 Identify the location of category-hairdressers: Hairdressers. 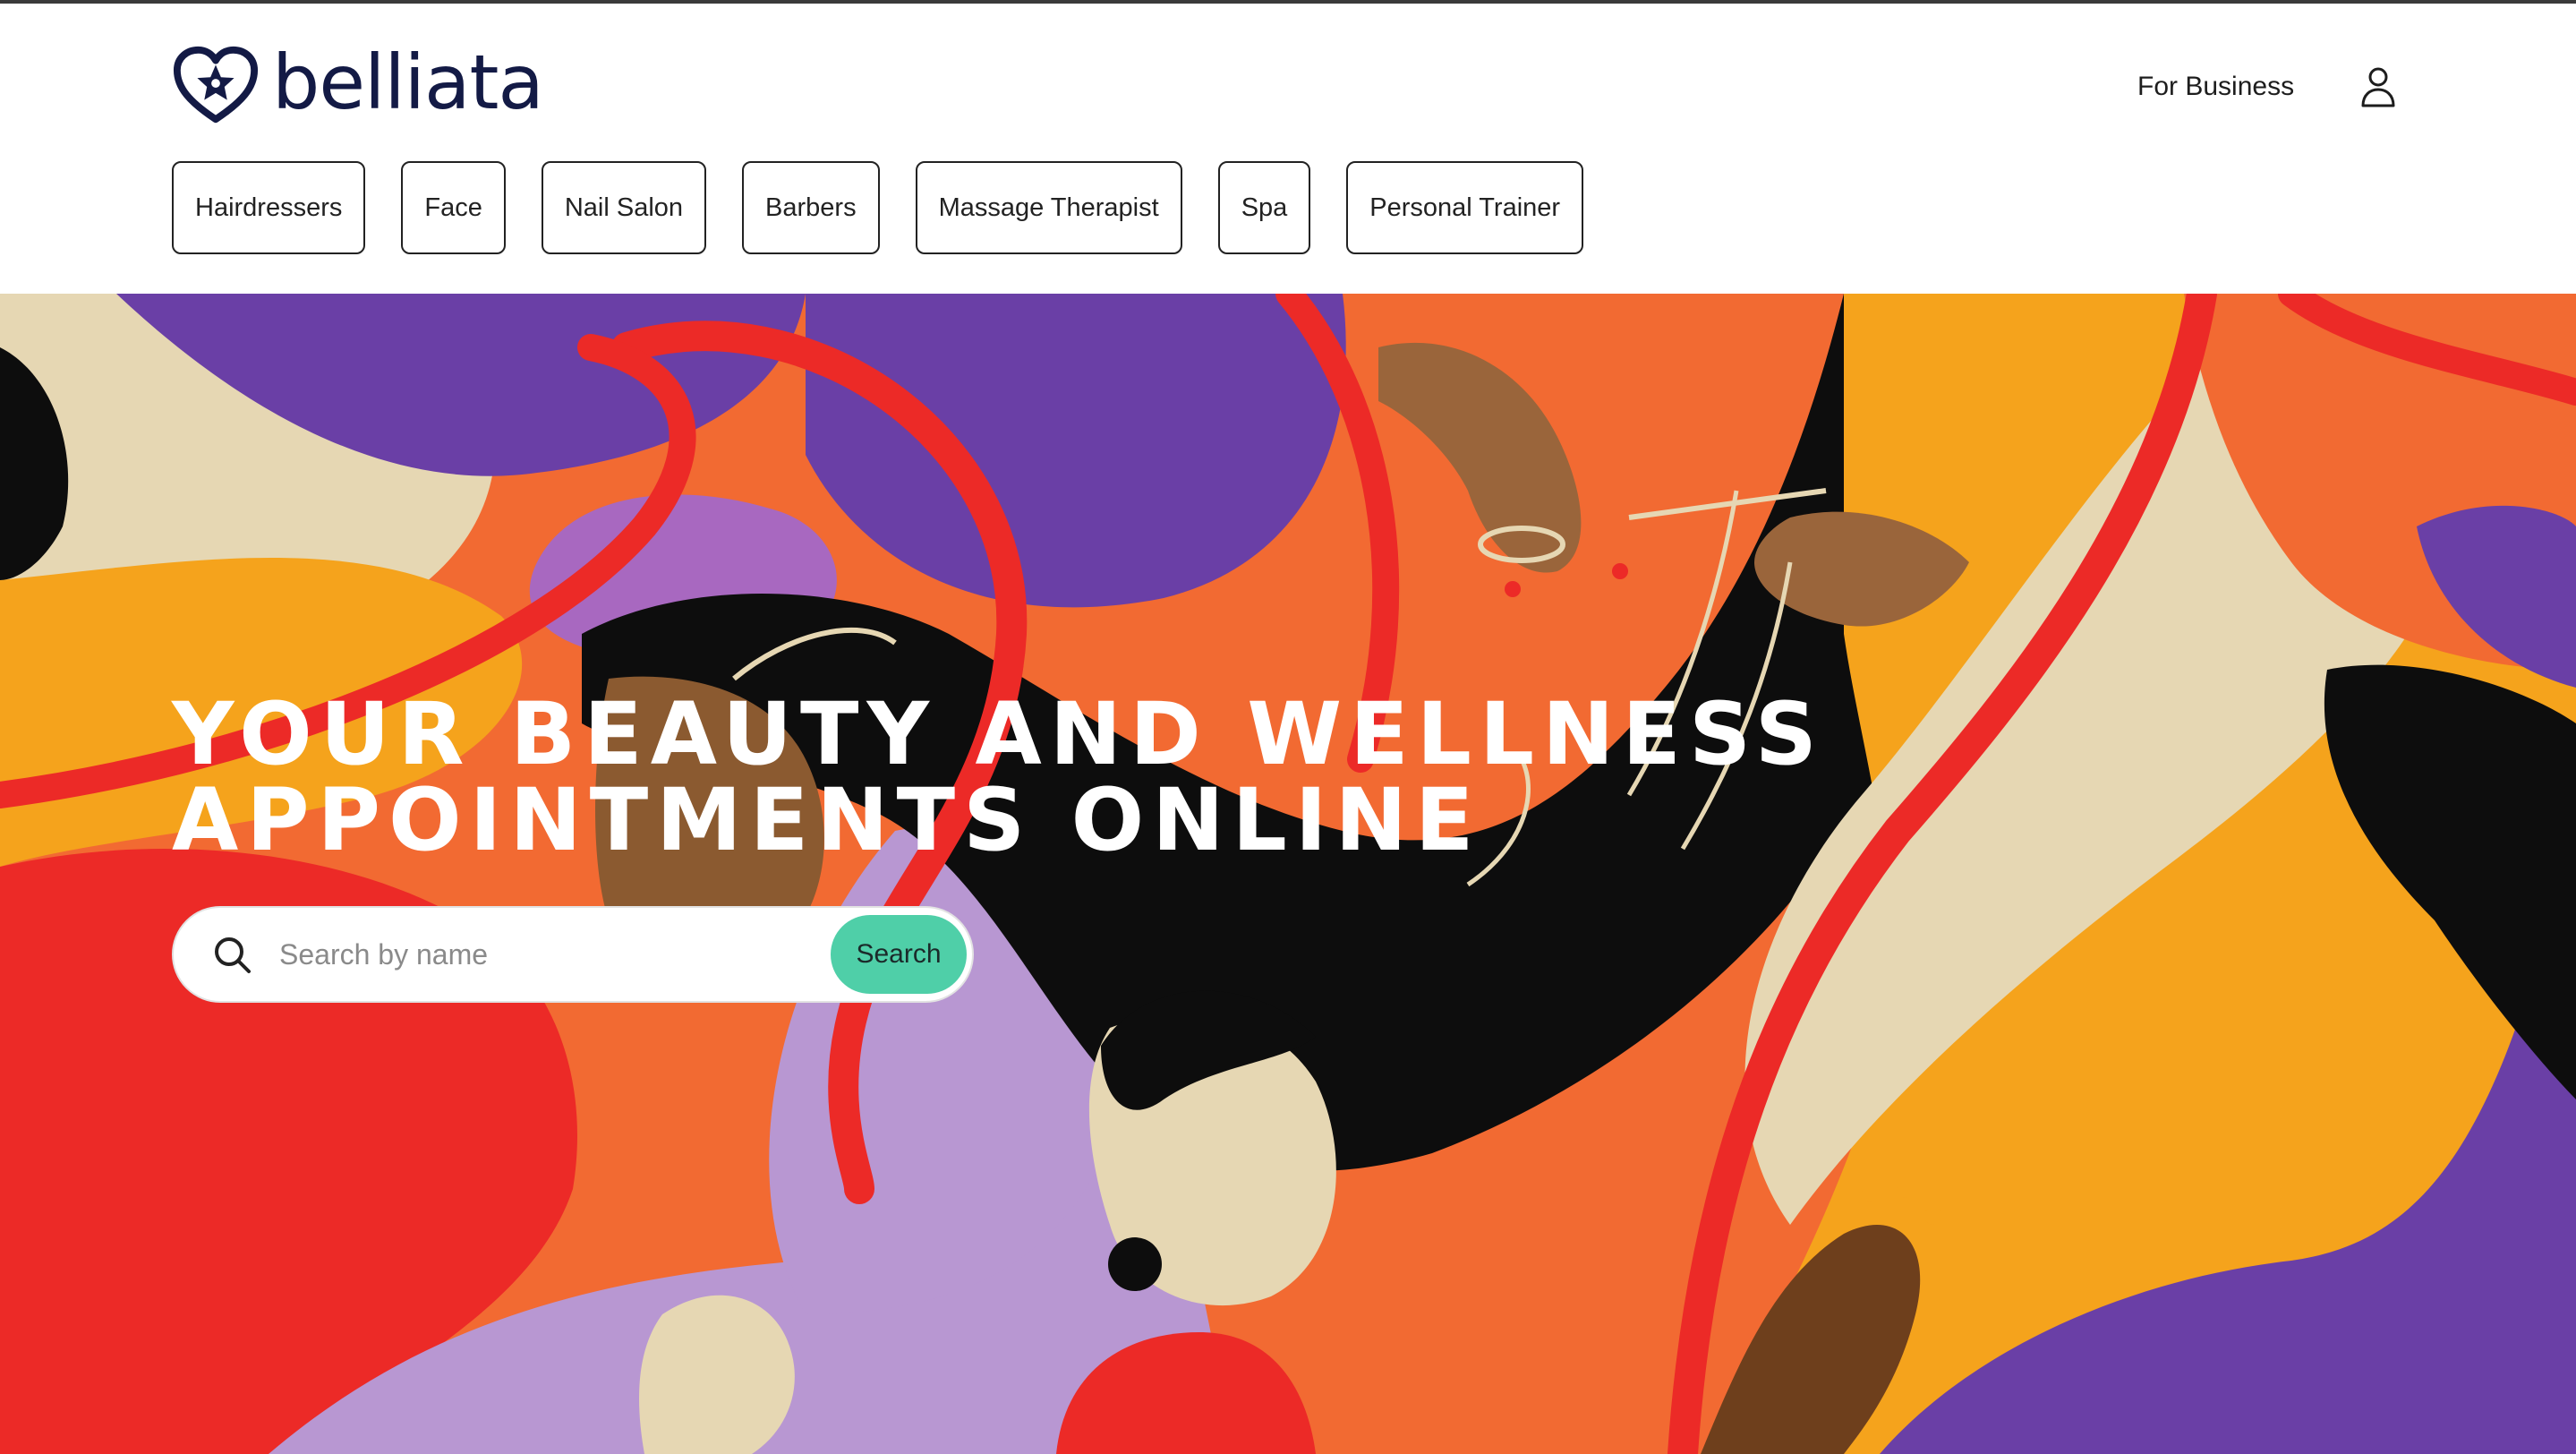
(269, 207).